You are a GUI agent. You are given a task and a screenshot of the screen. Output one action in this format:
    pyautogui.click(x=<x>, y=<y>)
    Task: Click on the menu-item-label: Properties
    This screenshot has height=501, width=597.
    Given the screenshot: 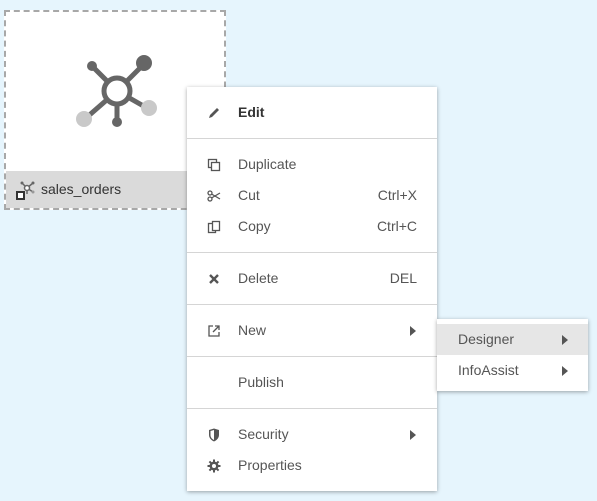 What is the action you would take?
    pyautogui.click(x=270, y=465)
    